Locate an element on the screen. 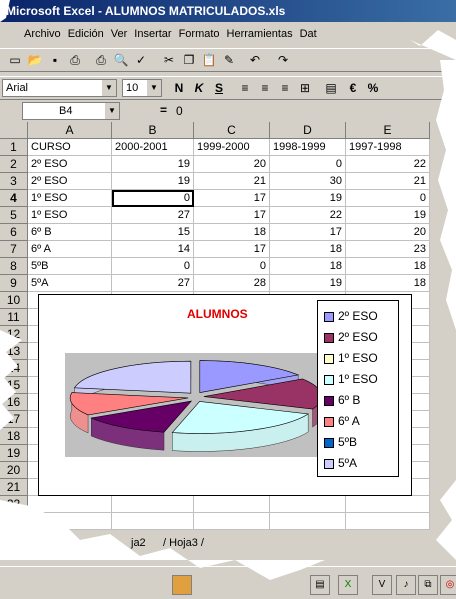  row-header: 15 is located at coordinates (14, 385).